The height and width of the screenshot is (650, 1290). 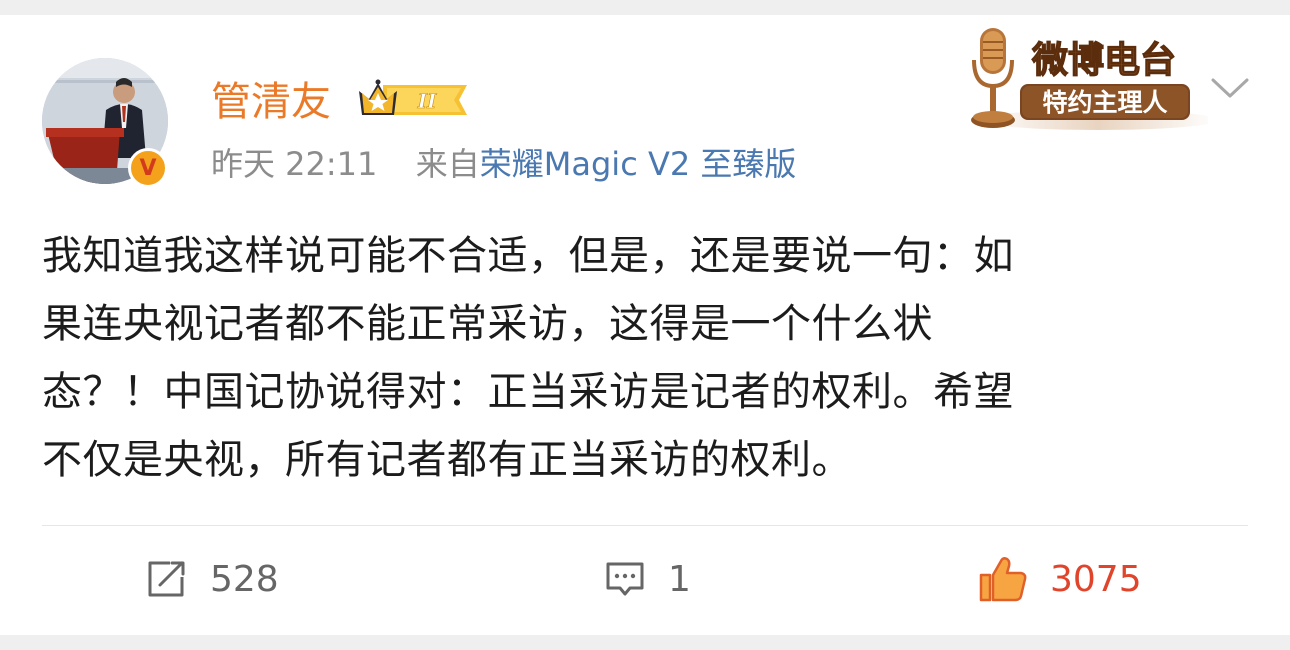 What do you see at coordinates (487, 324) in the screenshot?
I see `content-line: 果连央视记者都不能正常采访，这得是一个什么状` at bounding box center [487, 324].